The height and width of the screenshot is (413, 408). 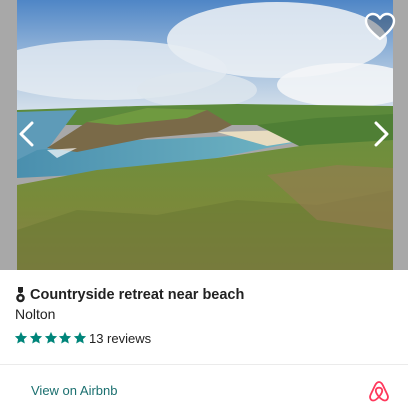 I want to click on award-icon, so click(x=20, y=295).